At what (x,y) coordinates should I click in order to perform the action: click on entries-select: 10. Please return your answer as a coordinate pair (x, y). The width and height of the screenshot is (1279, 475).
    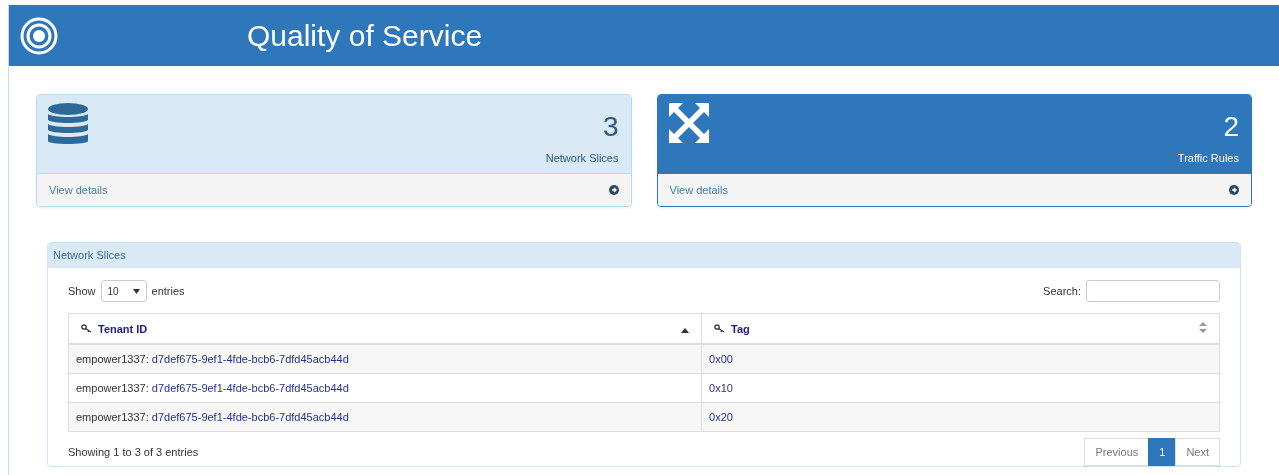
    Looking at the image, I should click on (123, 291).